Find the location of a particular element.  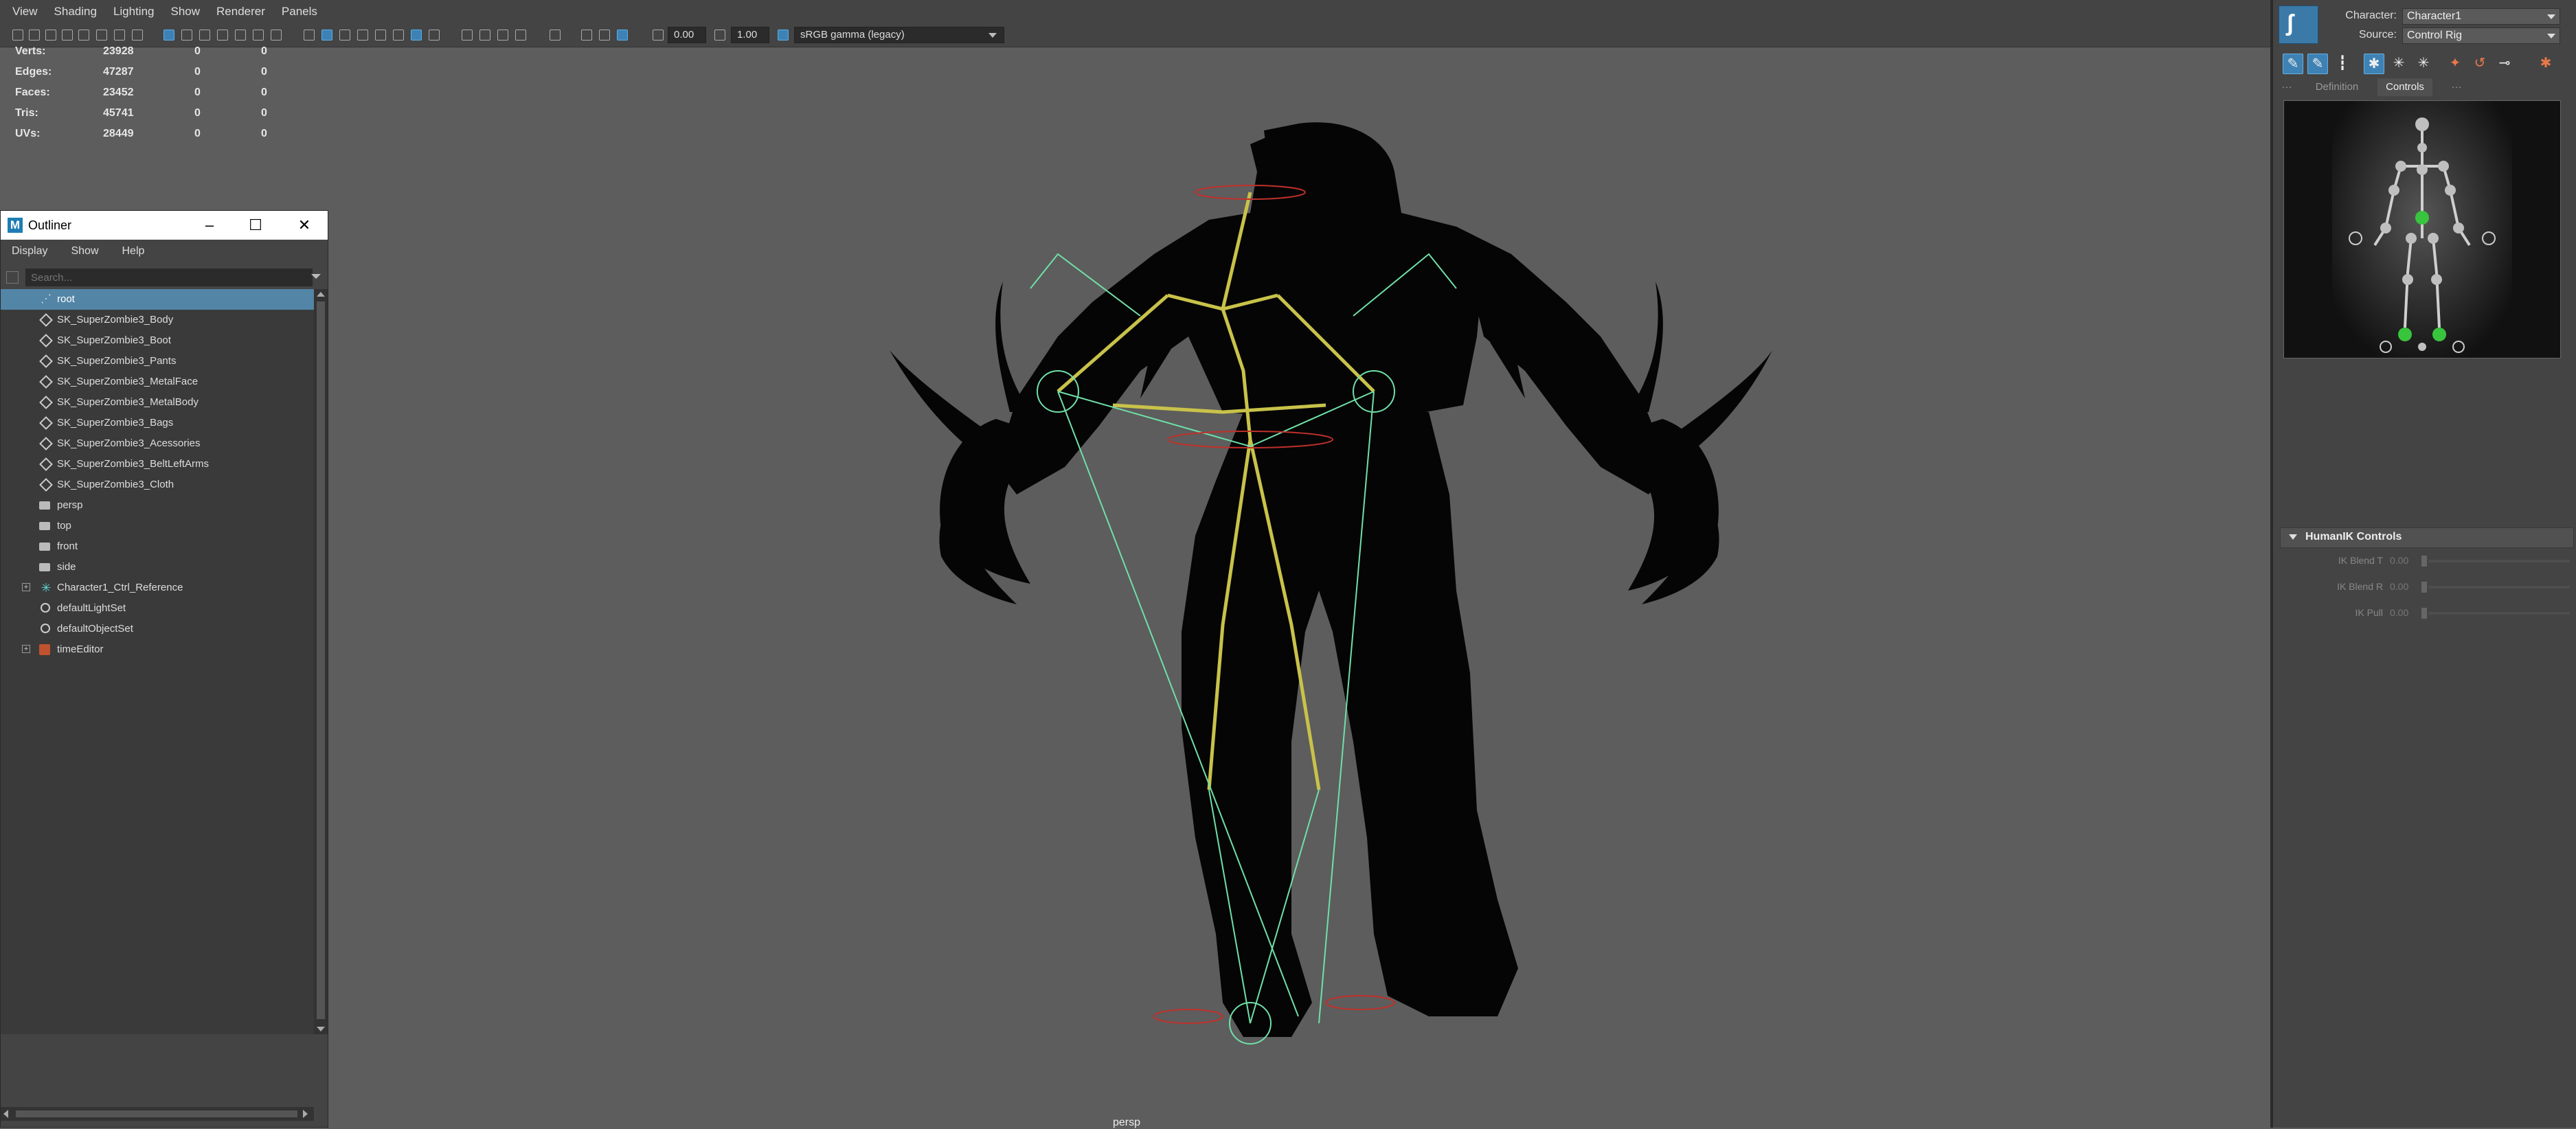

exposure-field: 0.00 is located at coordinates (687, 35).